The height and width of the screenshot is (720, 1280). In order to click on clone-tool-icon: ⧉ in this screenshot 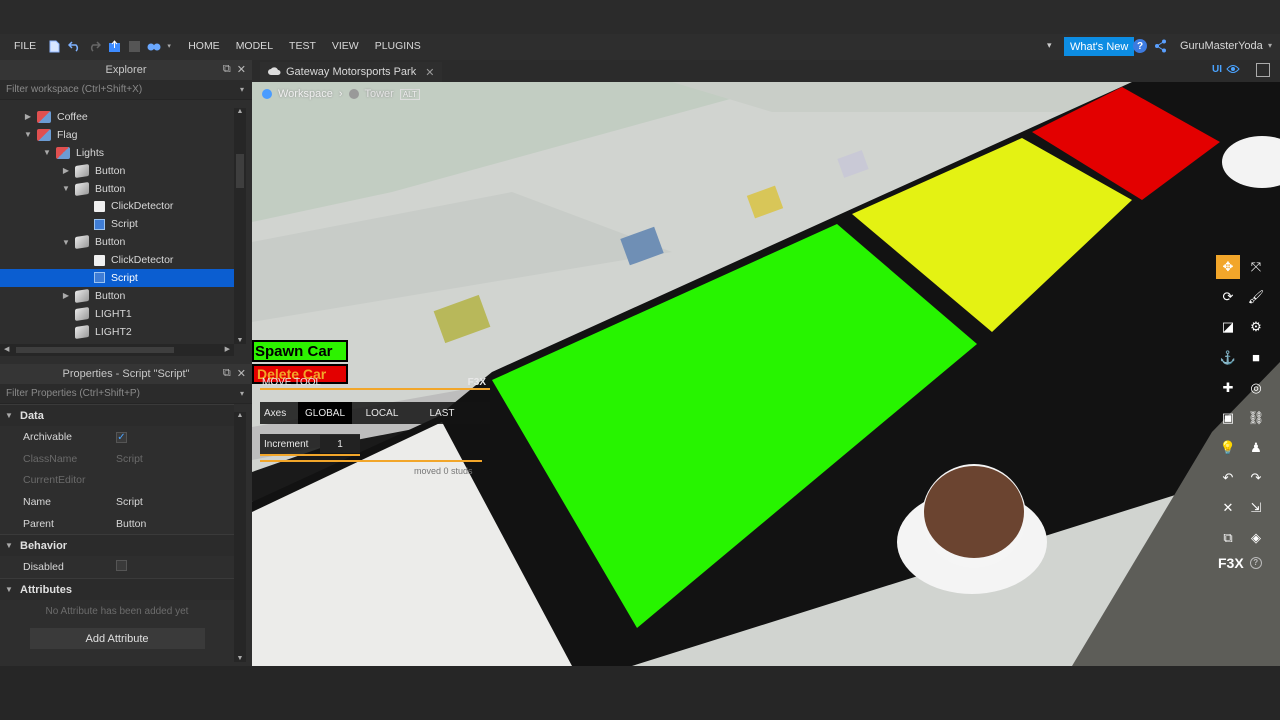, I will do `click(1228, 538)`.